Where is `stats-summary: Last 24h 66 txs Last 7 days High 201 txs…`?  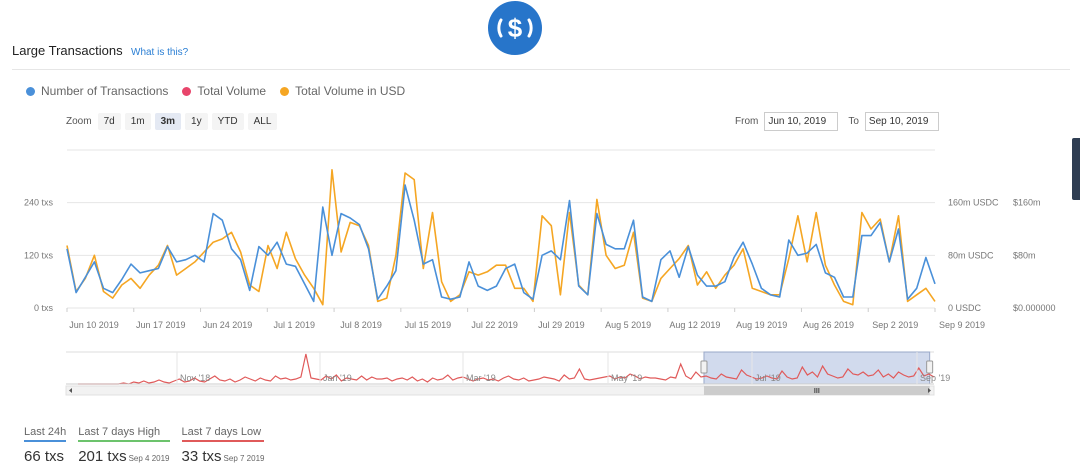
stats-summary: Last 24h 66 txs Last 7 days High 201 txs… is located at coordinates (144, 445).